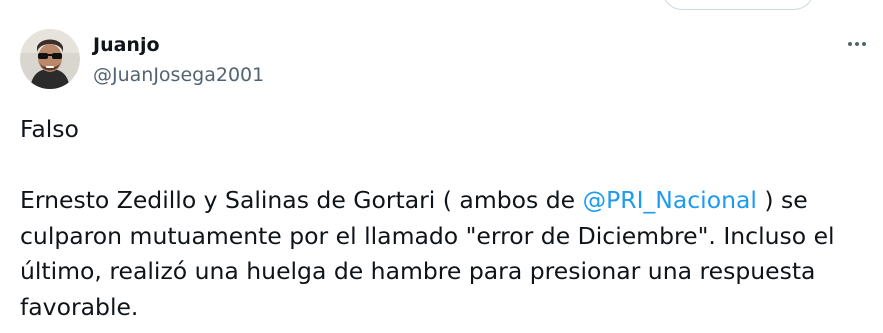 The image size is (883, 333). Describe the element at coordinates (49, 129) in the screenshot. I see `tweet-line-1: Falso` at that location.